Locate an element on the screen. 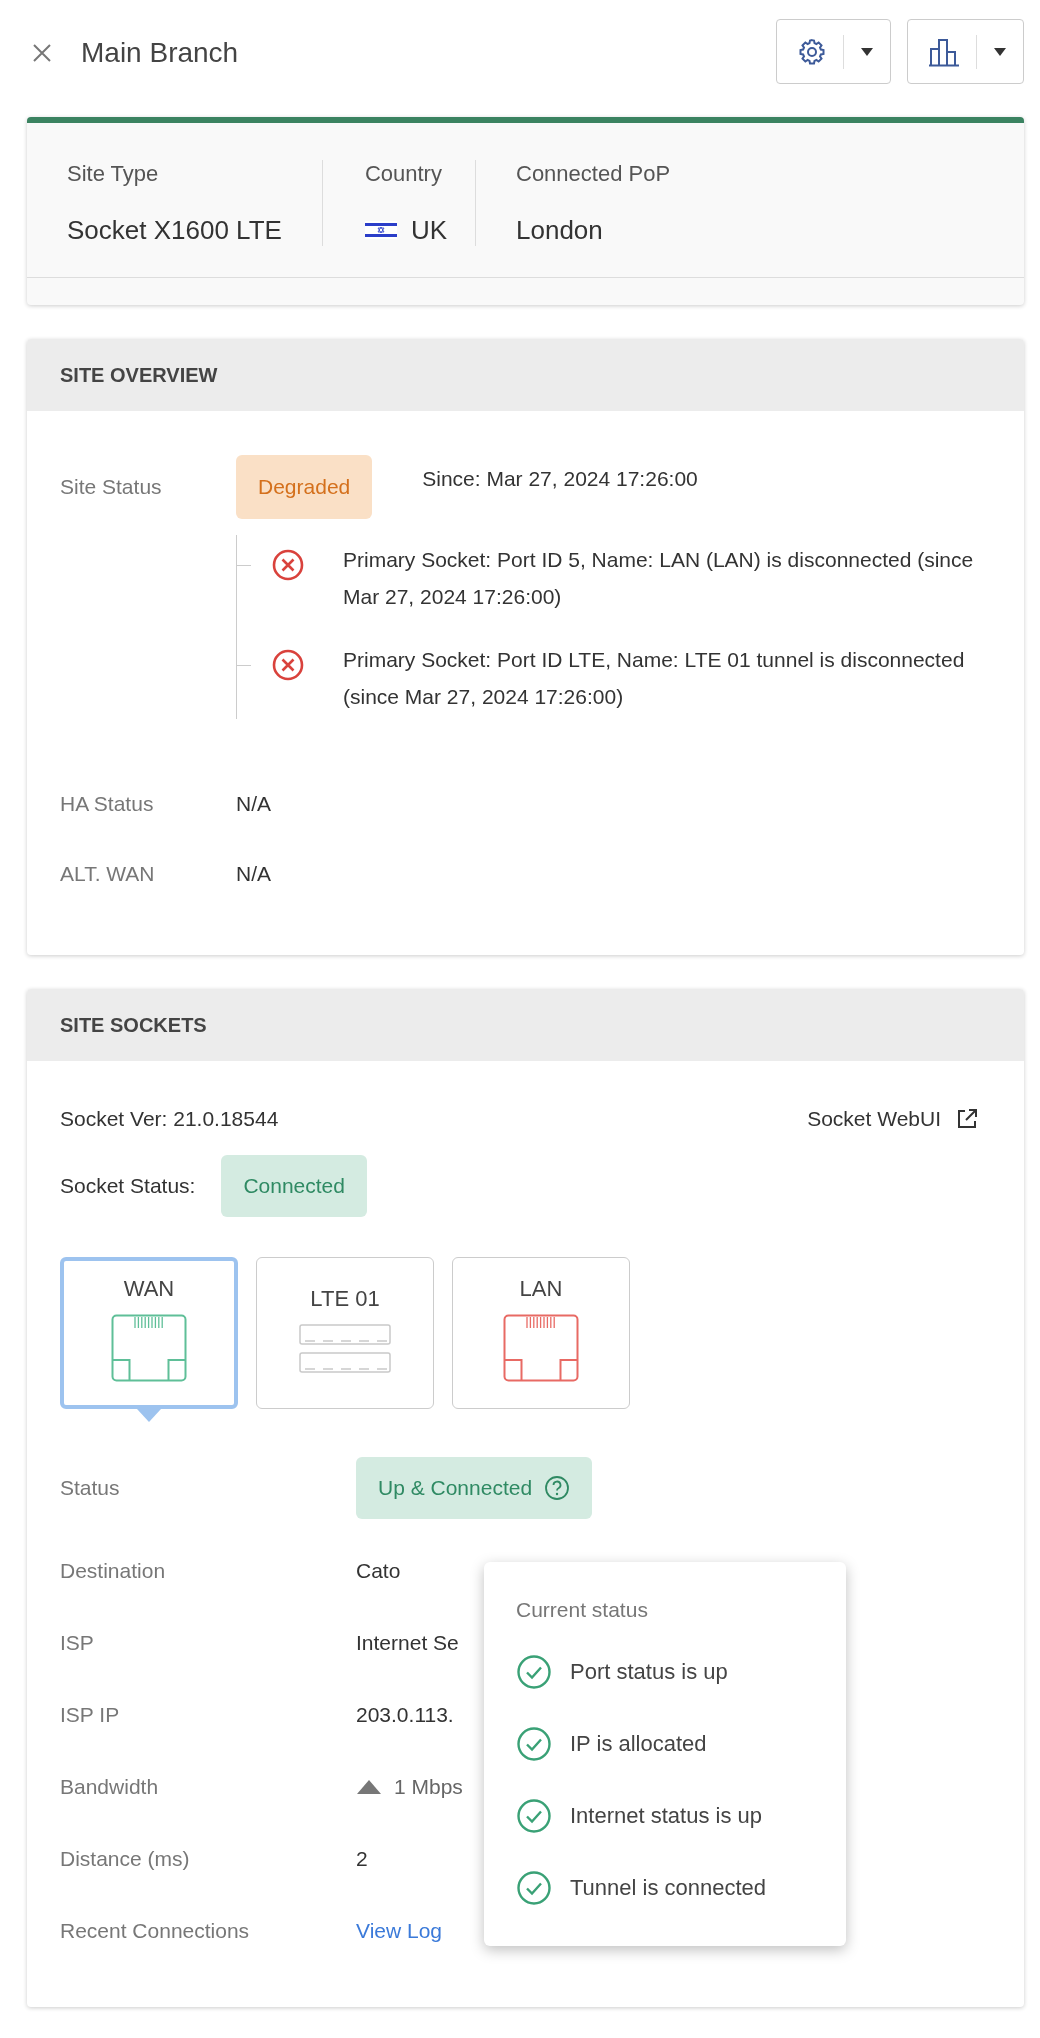  status-check-text: Tunnel is connected is located at coordinates (668, 1888).